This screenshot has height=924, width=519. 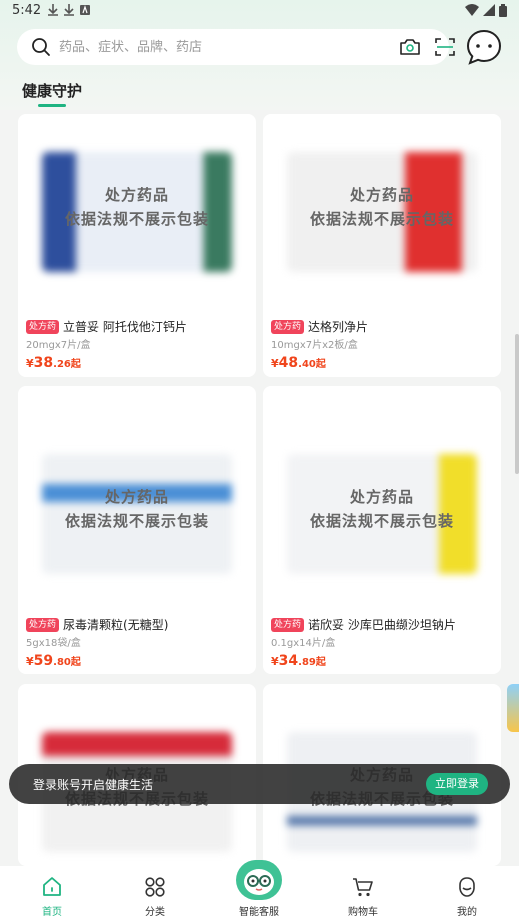 I want to click on category-icon, so click(x=155, y=887).